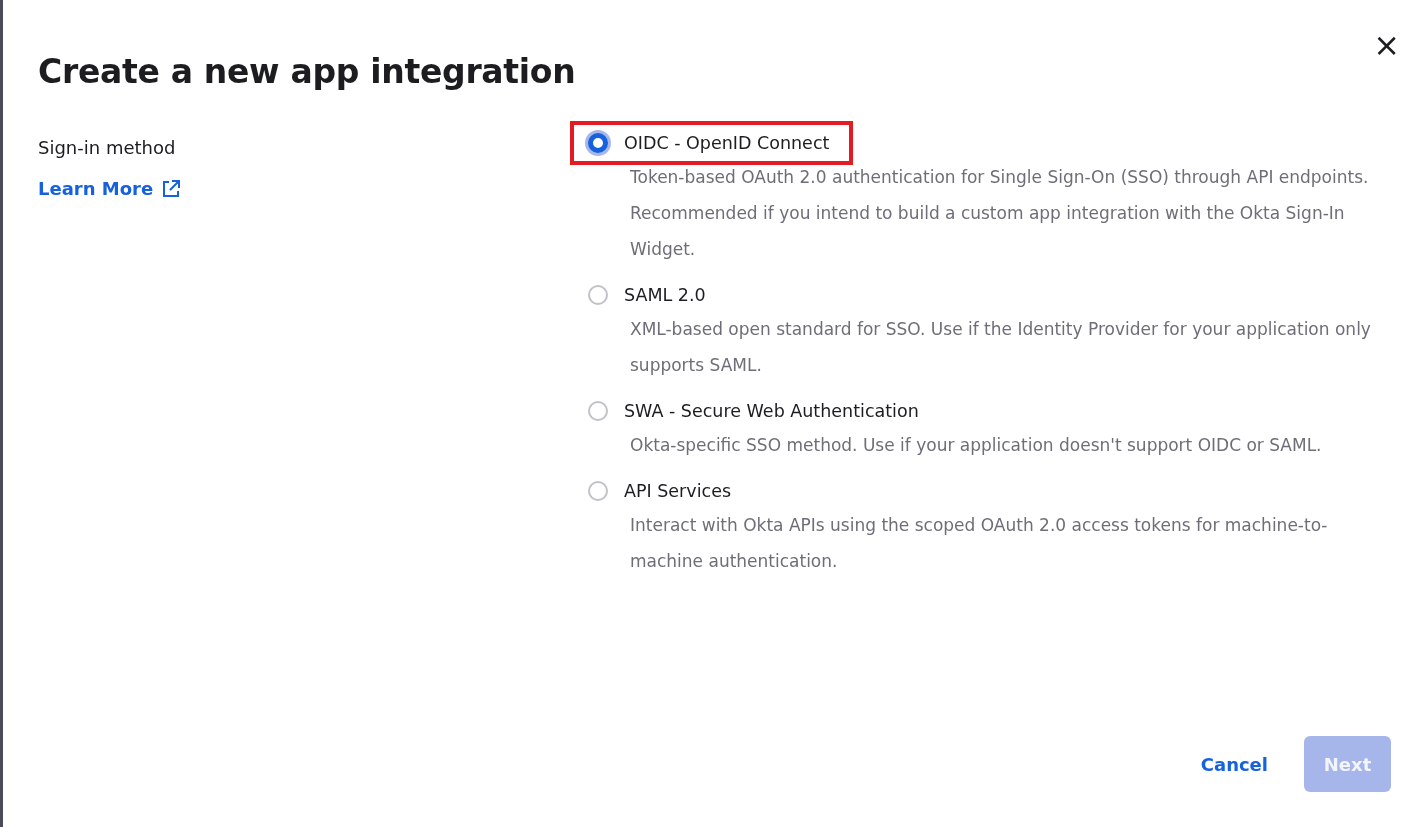 This screenshot has height=827, width=1426. What do you see at coordinates (1386, 45) in the screenshot?
I see `close-button: ×` at bounding box center [1386, 45].